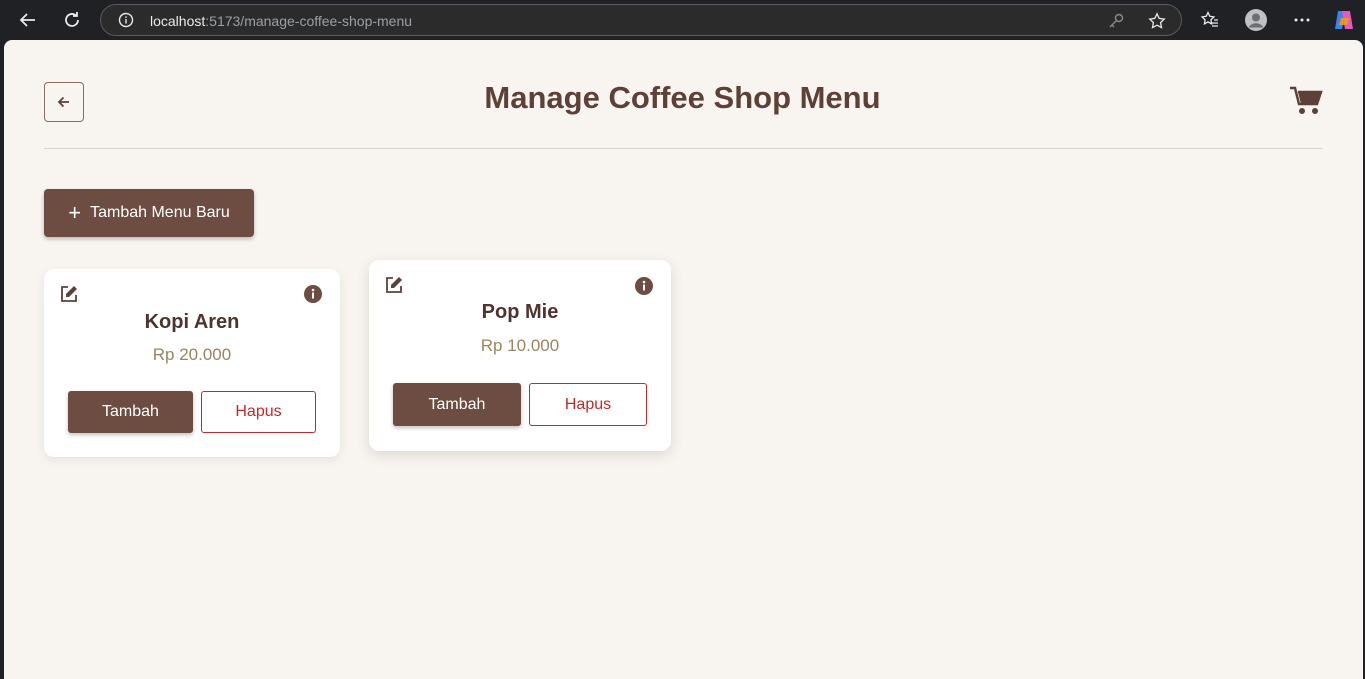 The image size is (1365, 679). What do you see at coordinates (520, 312) in the screenshot?
I see `menu-item-name: Pop Mie` at bounding box center [520, 312].